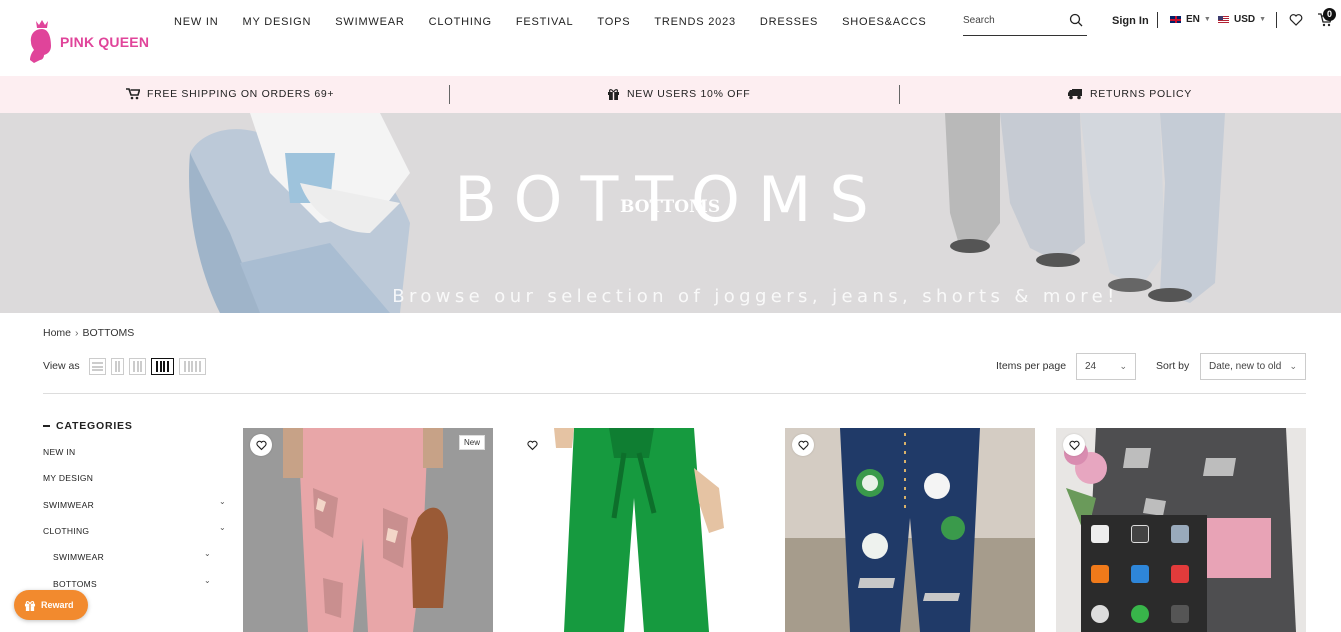 The width and height of the screenshot is (1341, 632). I want to click on view-list-icon, so click(97, 366).